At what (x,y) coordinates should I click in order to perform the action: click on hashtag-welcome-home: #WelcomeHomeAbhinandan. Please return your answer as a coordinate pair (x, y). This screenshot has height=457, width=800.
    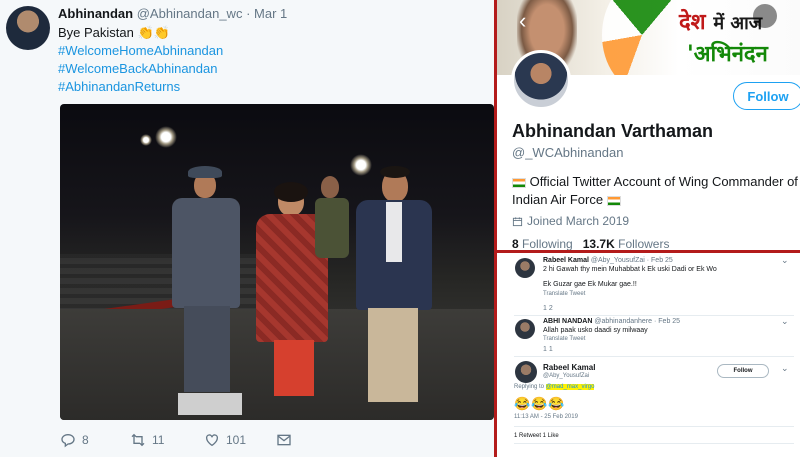
    Looking at the image, I should click on (140, 51).